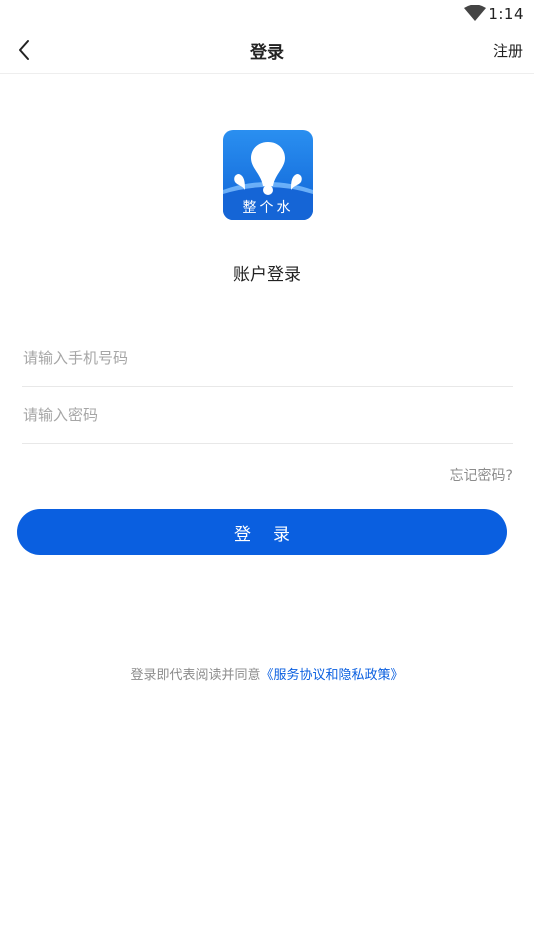 The height and width of the screenshot is (949, 534). What do you see at coordinates (268, 181) in the screenshot?
I see `water-drop-logo-icon: 整个水` at bounding box center [268, 181].